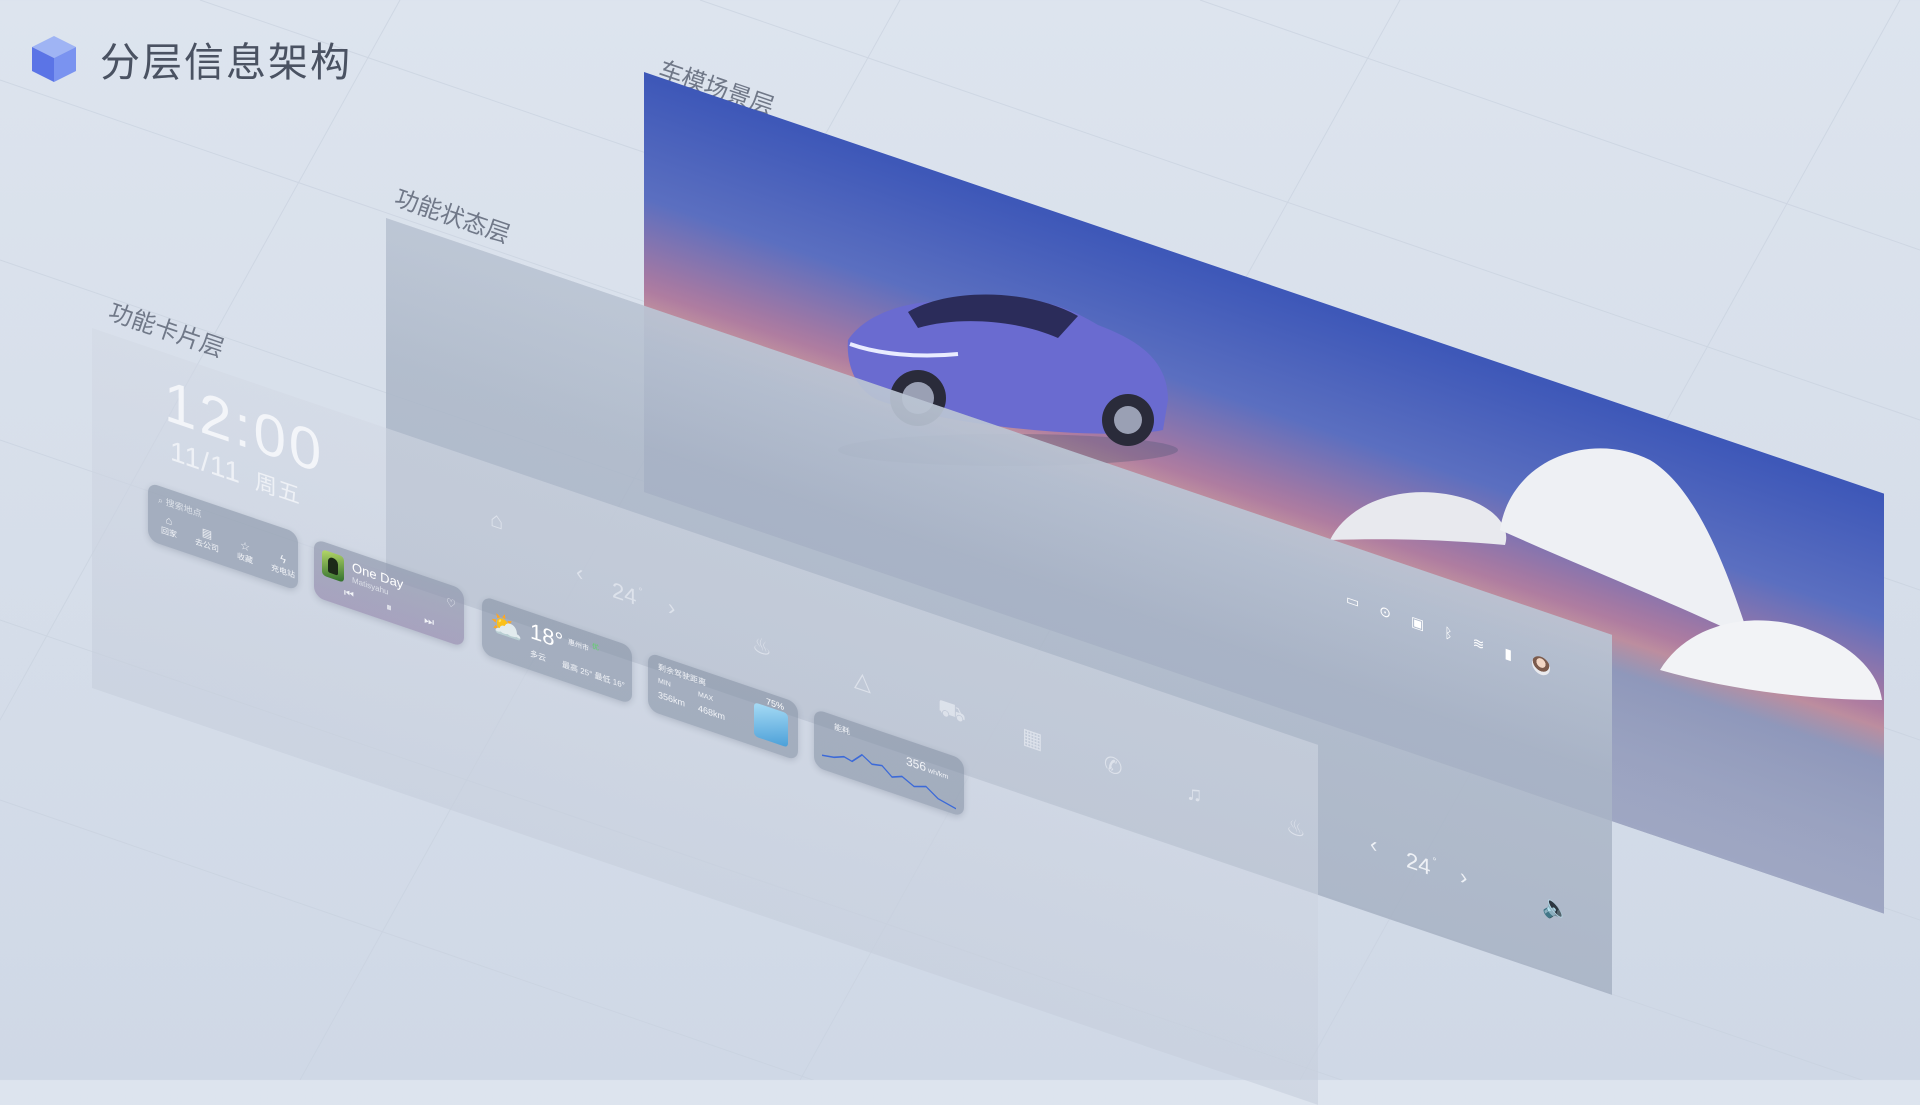 The height and width of the screenshot is (1105, 1920). What do you see at coordinates (593, 675) in the screenshot?
I see `weather-range: 最高 25° 最低 16°` at bounding box center [593, 675].